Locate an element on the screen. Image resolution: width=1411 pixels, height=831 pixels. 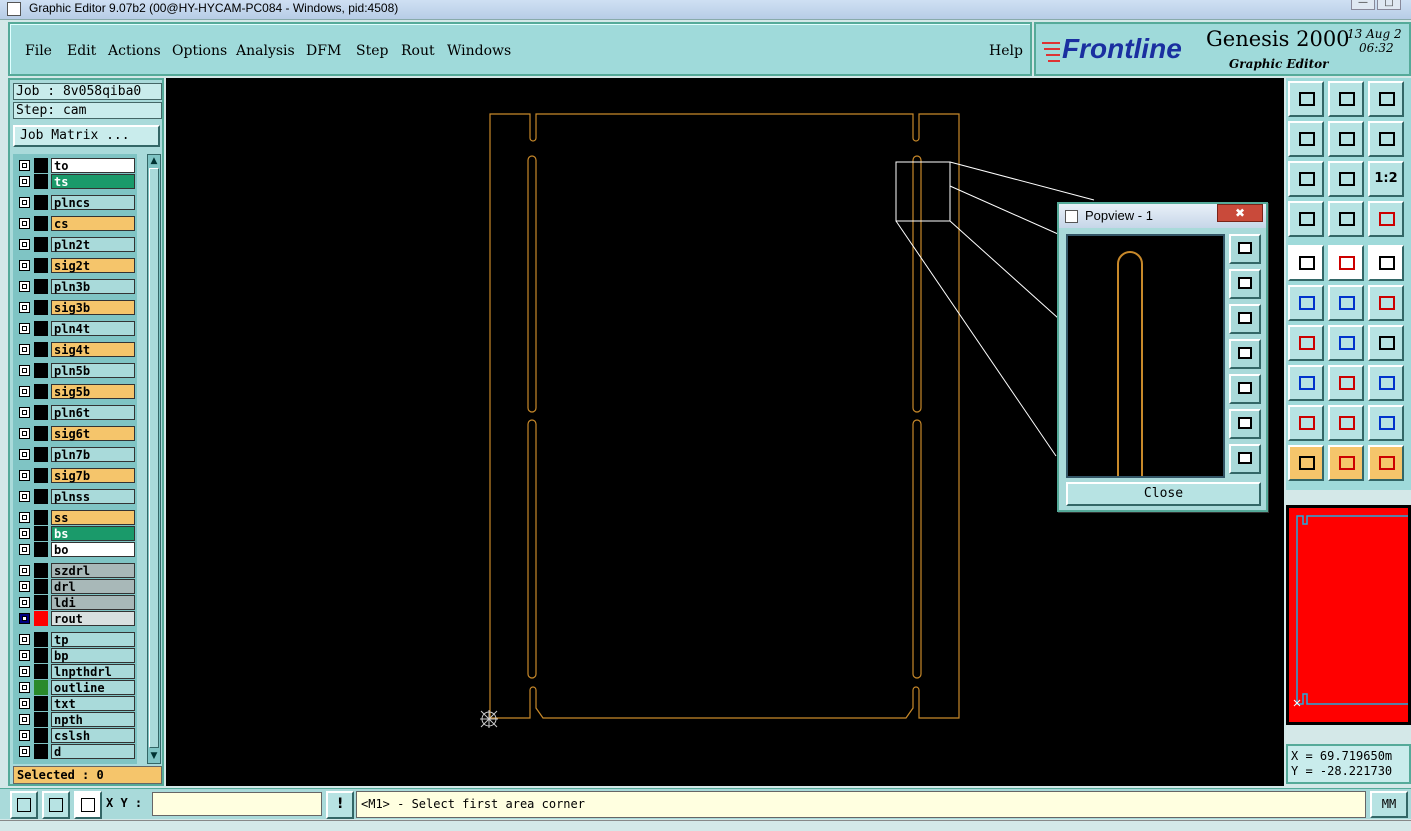
layer-name: rout is located at coordinates (93, 618).